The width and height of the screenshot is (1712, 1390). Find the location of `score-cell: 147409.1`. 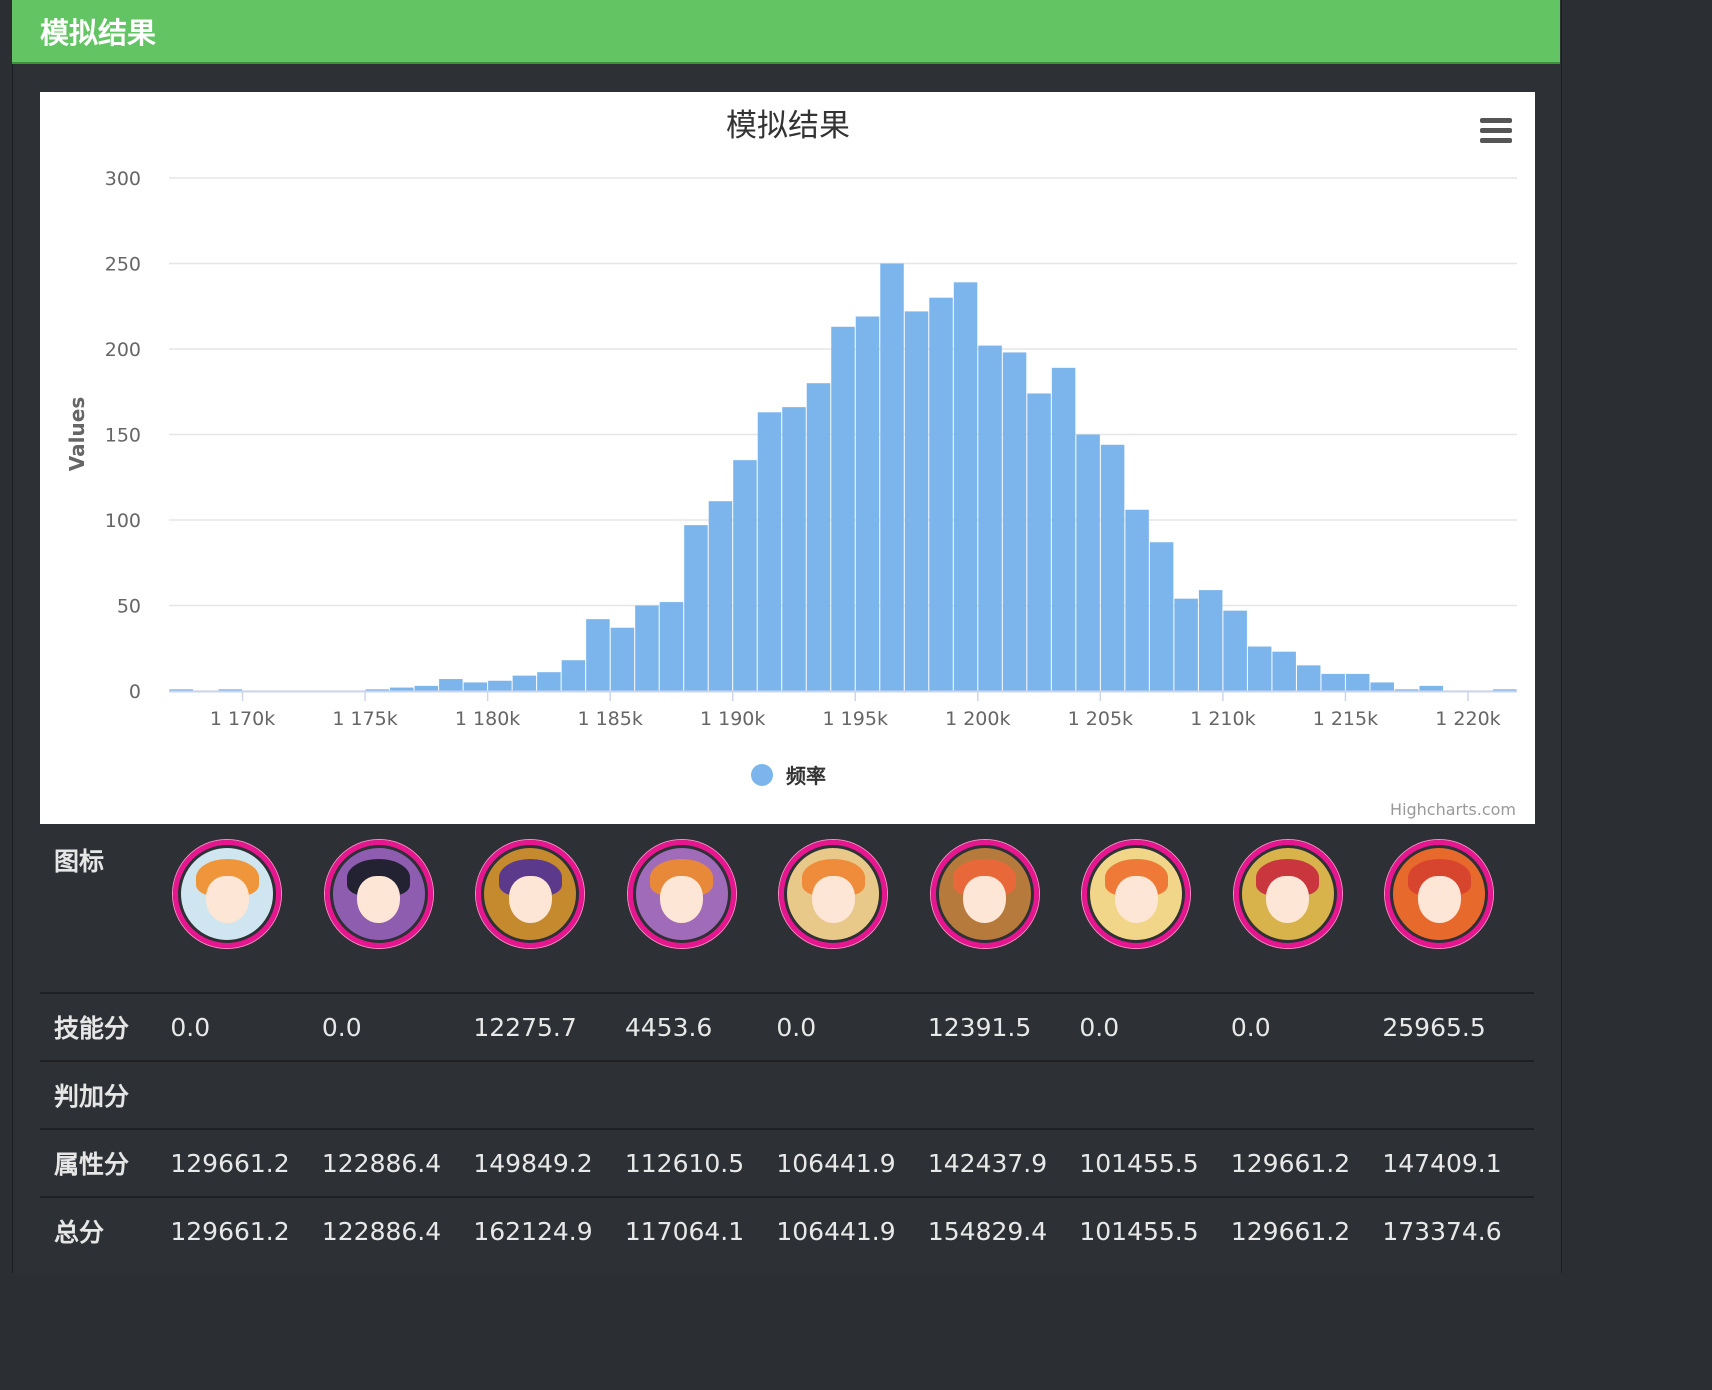

score-cell: 147409.1 is located at coordinates (1458, 1162).